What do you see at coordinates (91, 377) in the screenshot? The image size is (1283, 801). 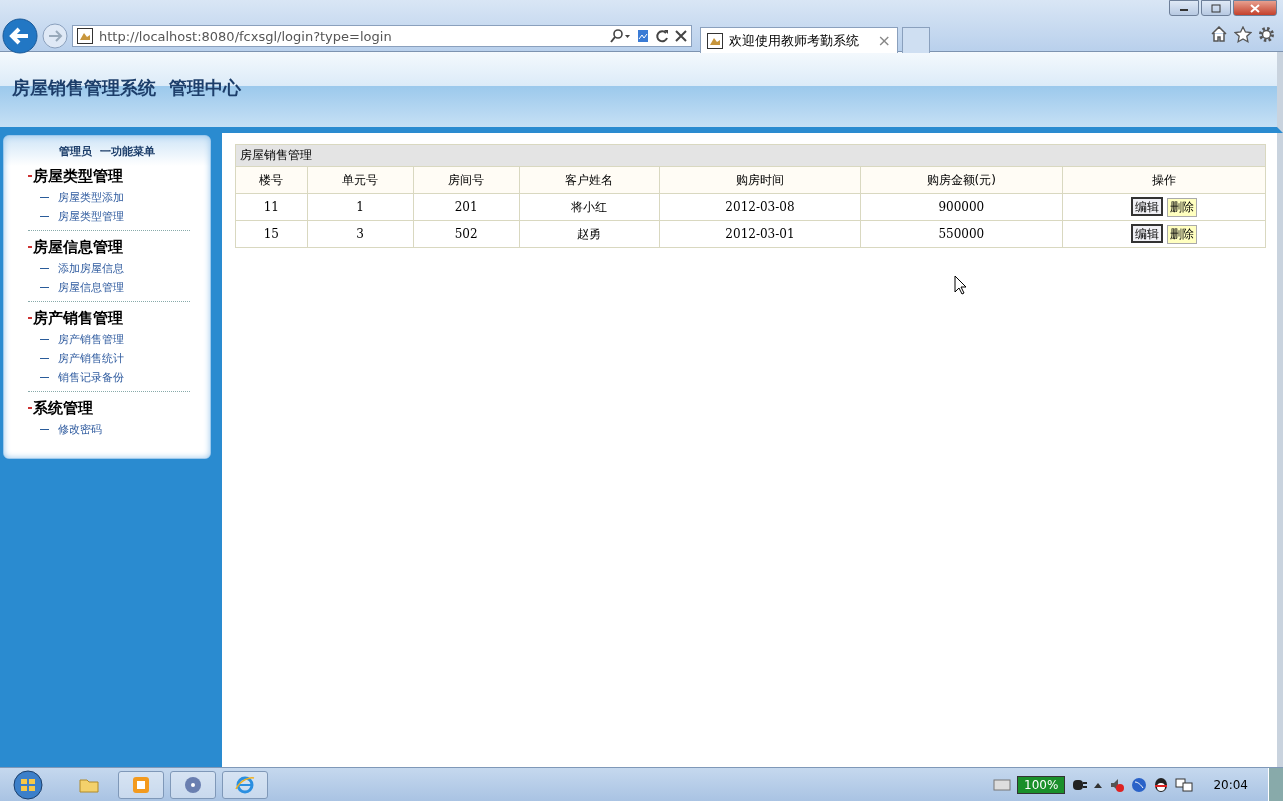 I see `menu-link: 销售记录备份` at bounding box center [91, 377].